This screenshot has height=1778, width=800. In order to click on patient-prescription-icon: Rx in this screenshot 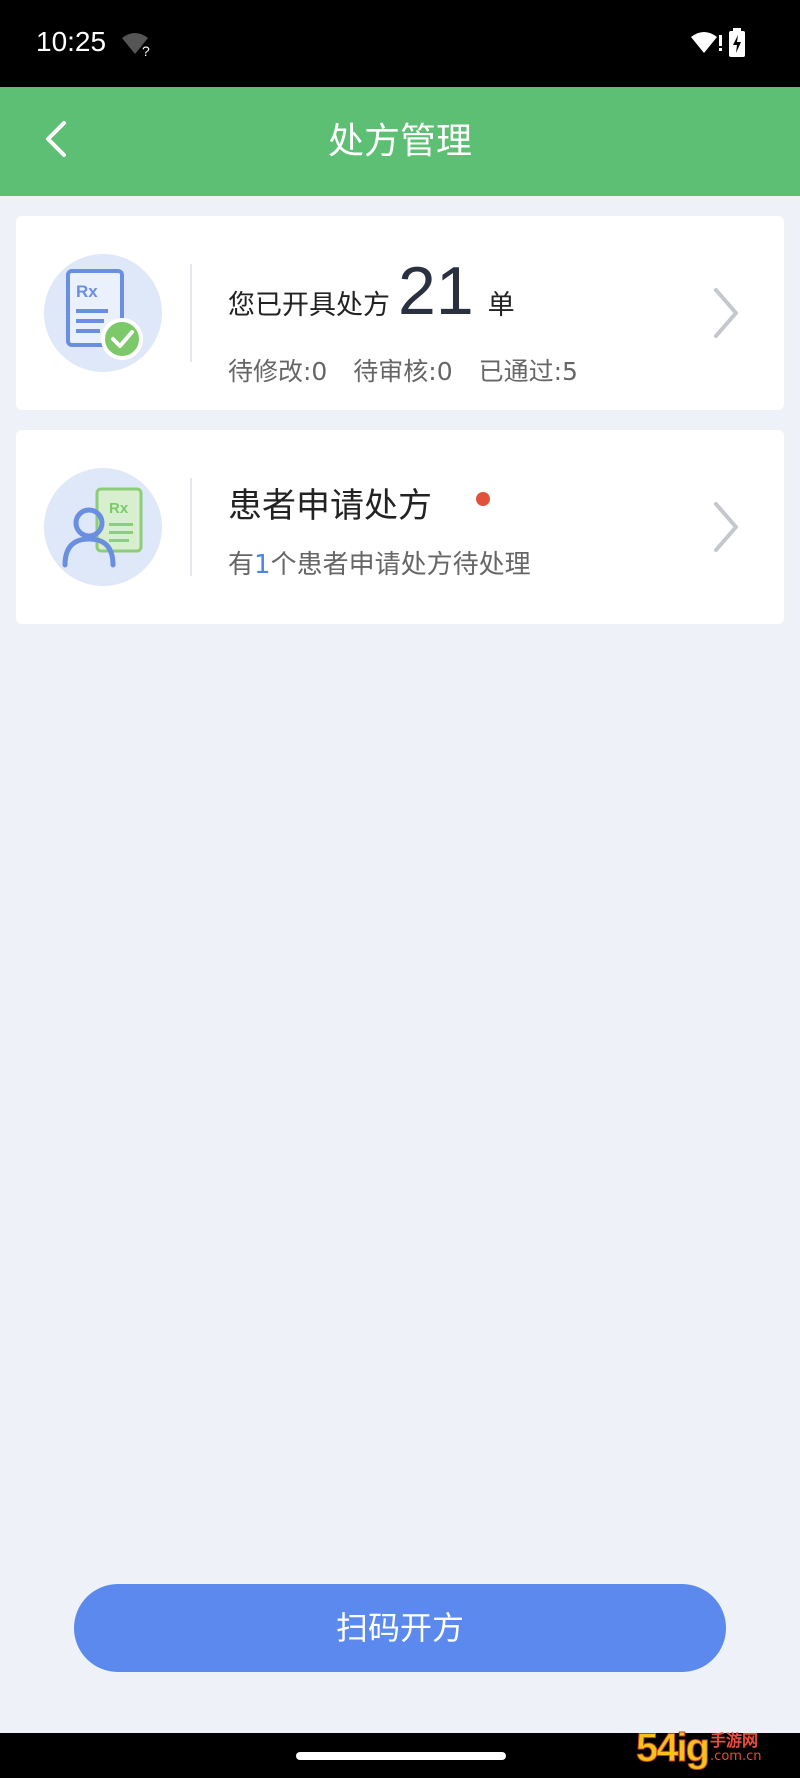, I will do `click(103, 527)`.